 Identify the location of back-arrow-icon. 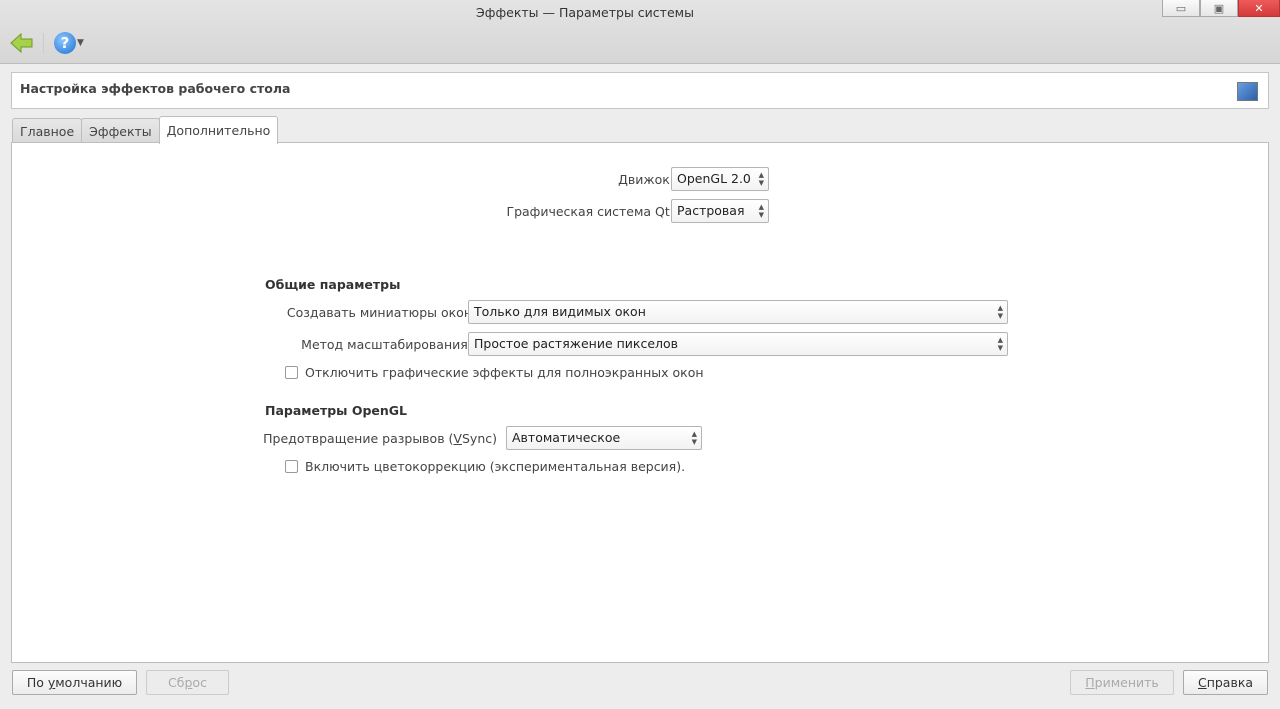
(22, 43).